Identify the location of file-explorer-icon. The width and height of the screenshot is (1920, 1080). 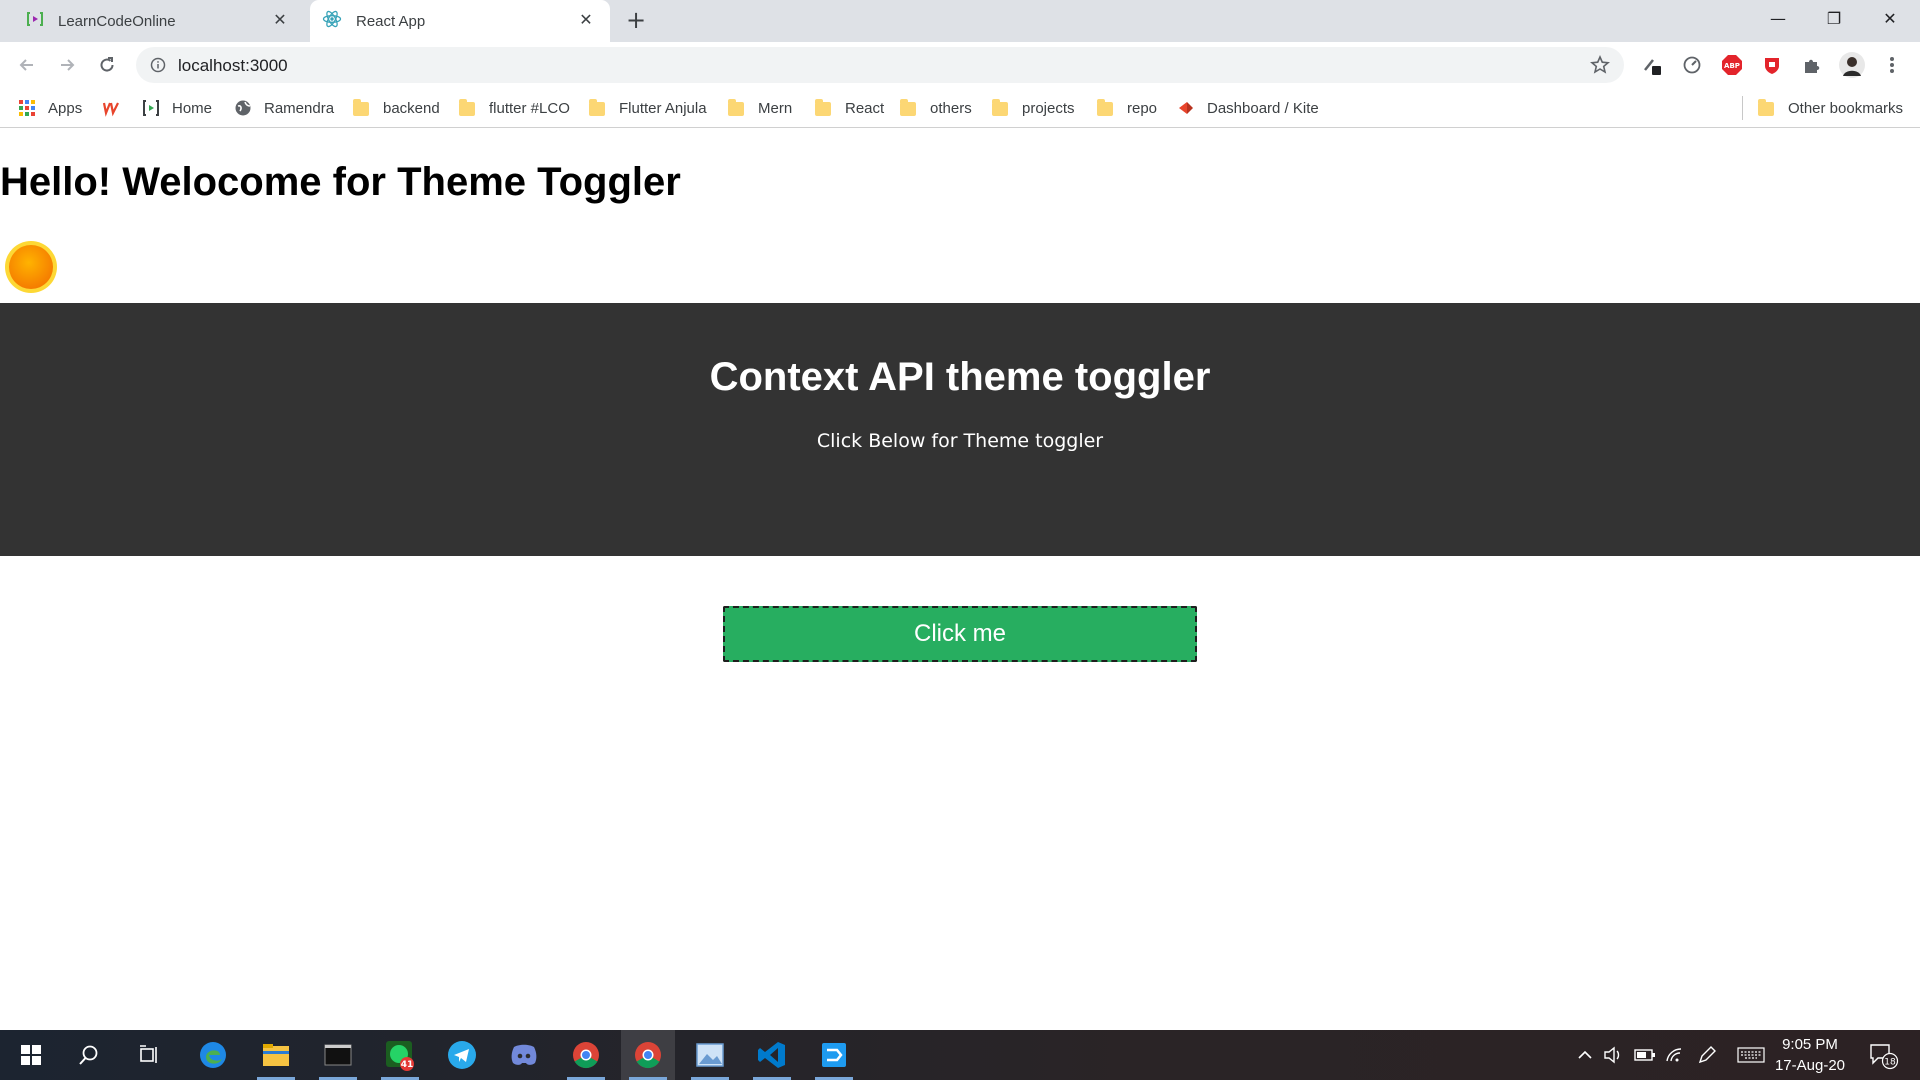
(276, 1055).